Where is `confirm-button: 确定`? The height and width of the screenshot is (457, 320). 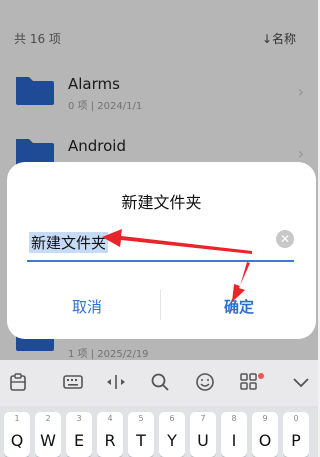 confirm-button: 确定 is located at coordinates (239, 306).